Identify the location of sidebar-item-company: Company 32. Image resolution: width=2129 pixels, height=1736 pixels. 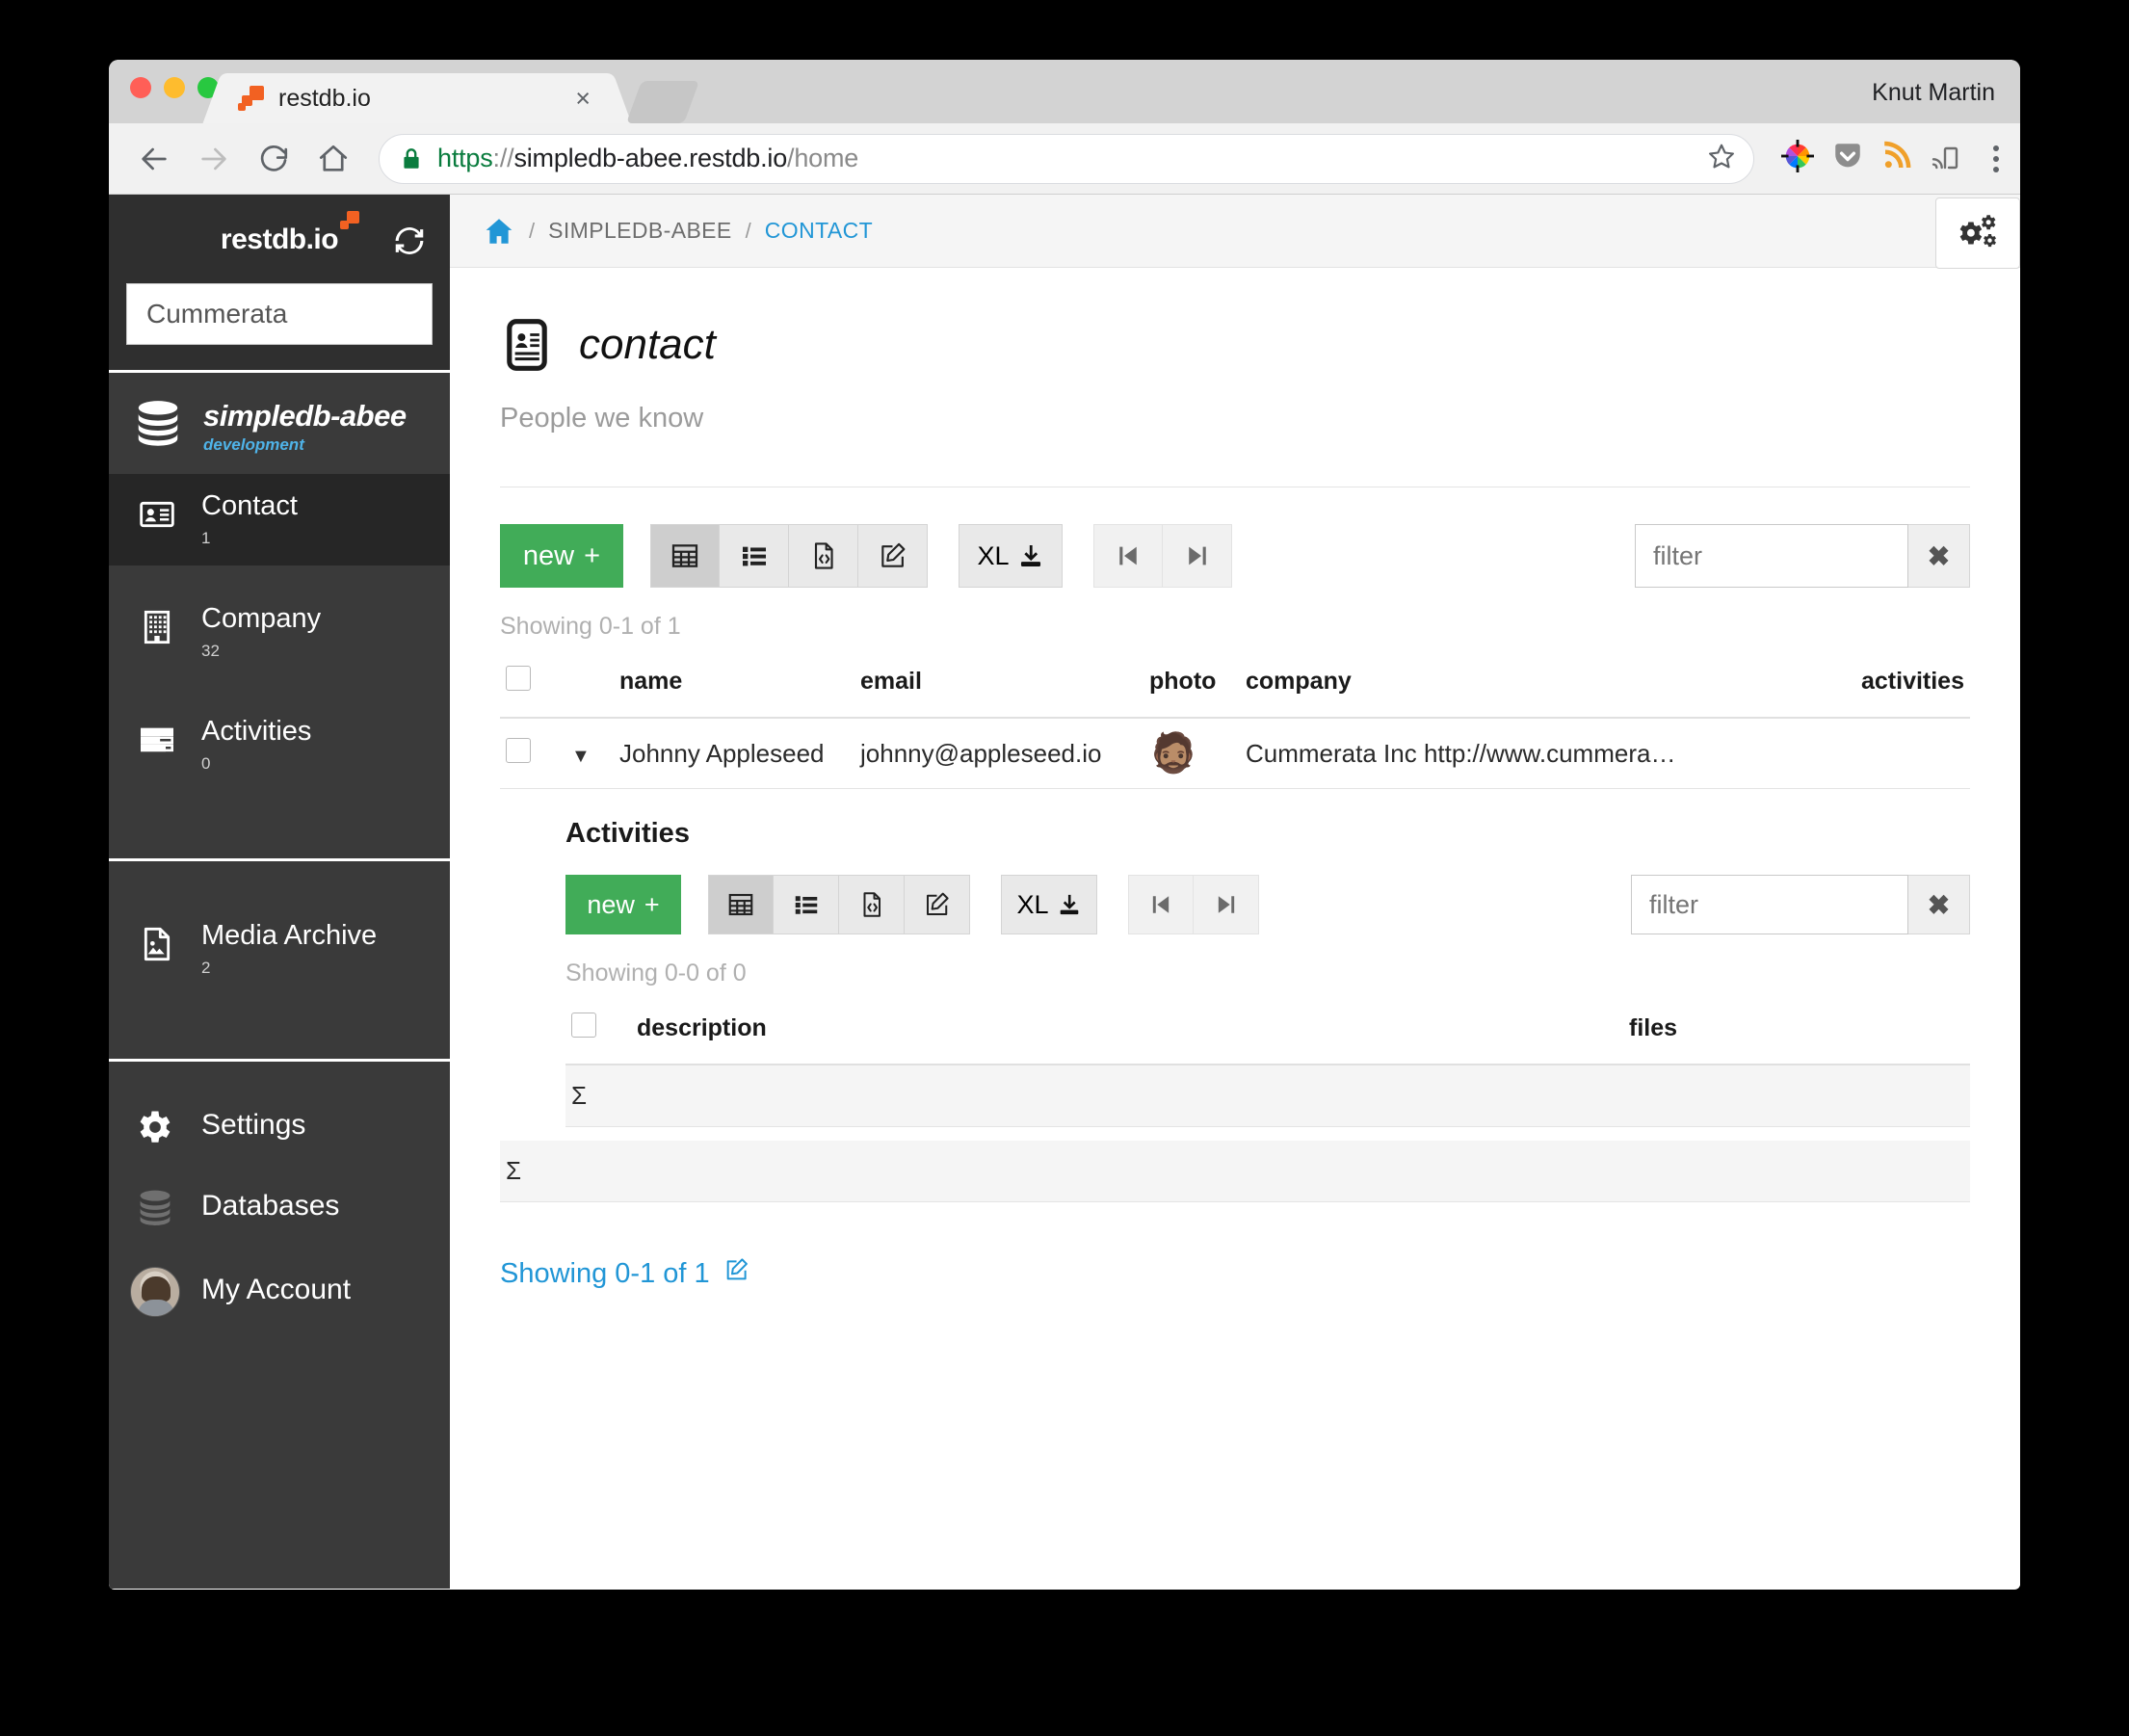
(279, 632).